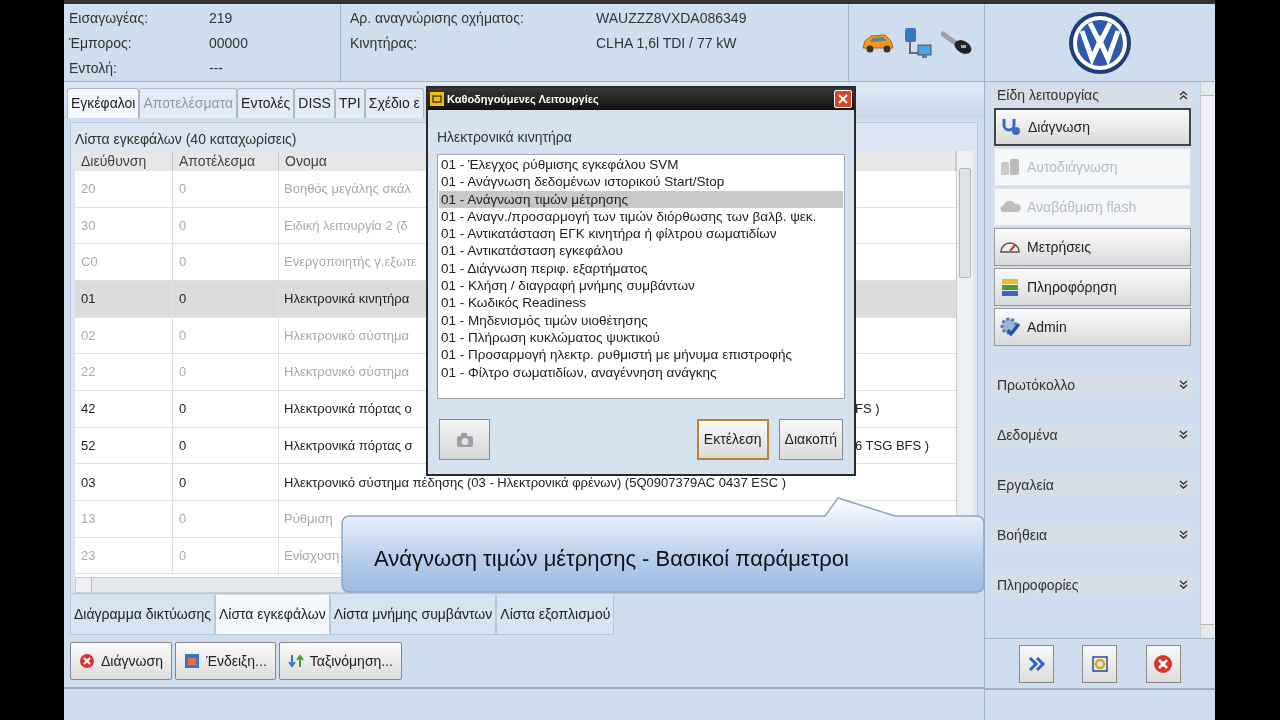 This screenshot has height=720, width=1280. Describe the element at coordinates (956, 42) in the screenshot. I see `key-icon` at that location.